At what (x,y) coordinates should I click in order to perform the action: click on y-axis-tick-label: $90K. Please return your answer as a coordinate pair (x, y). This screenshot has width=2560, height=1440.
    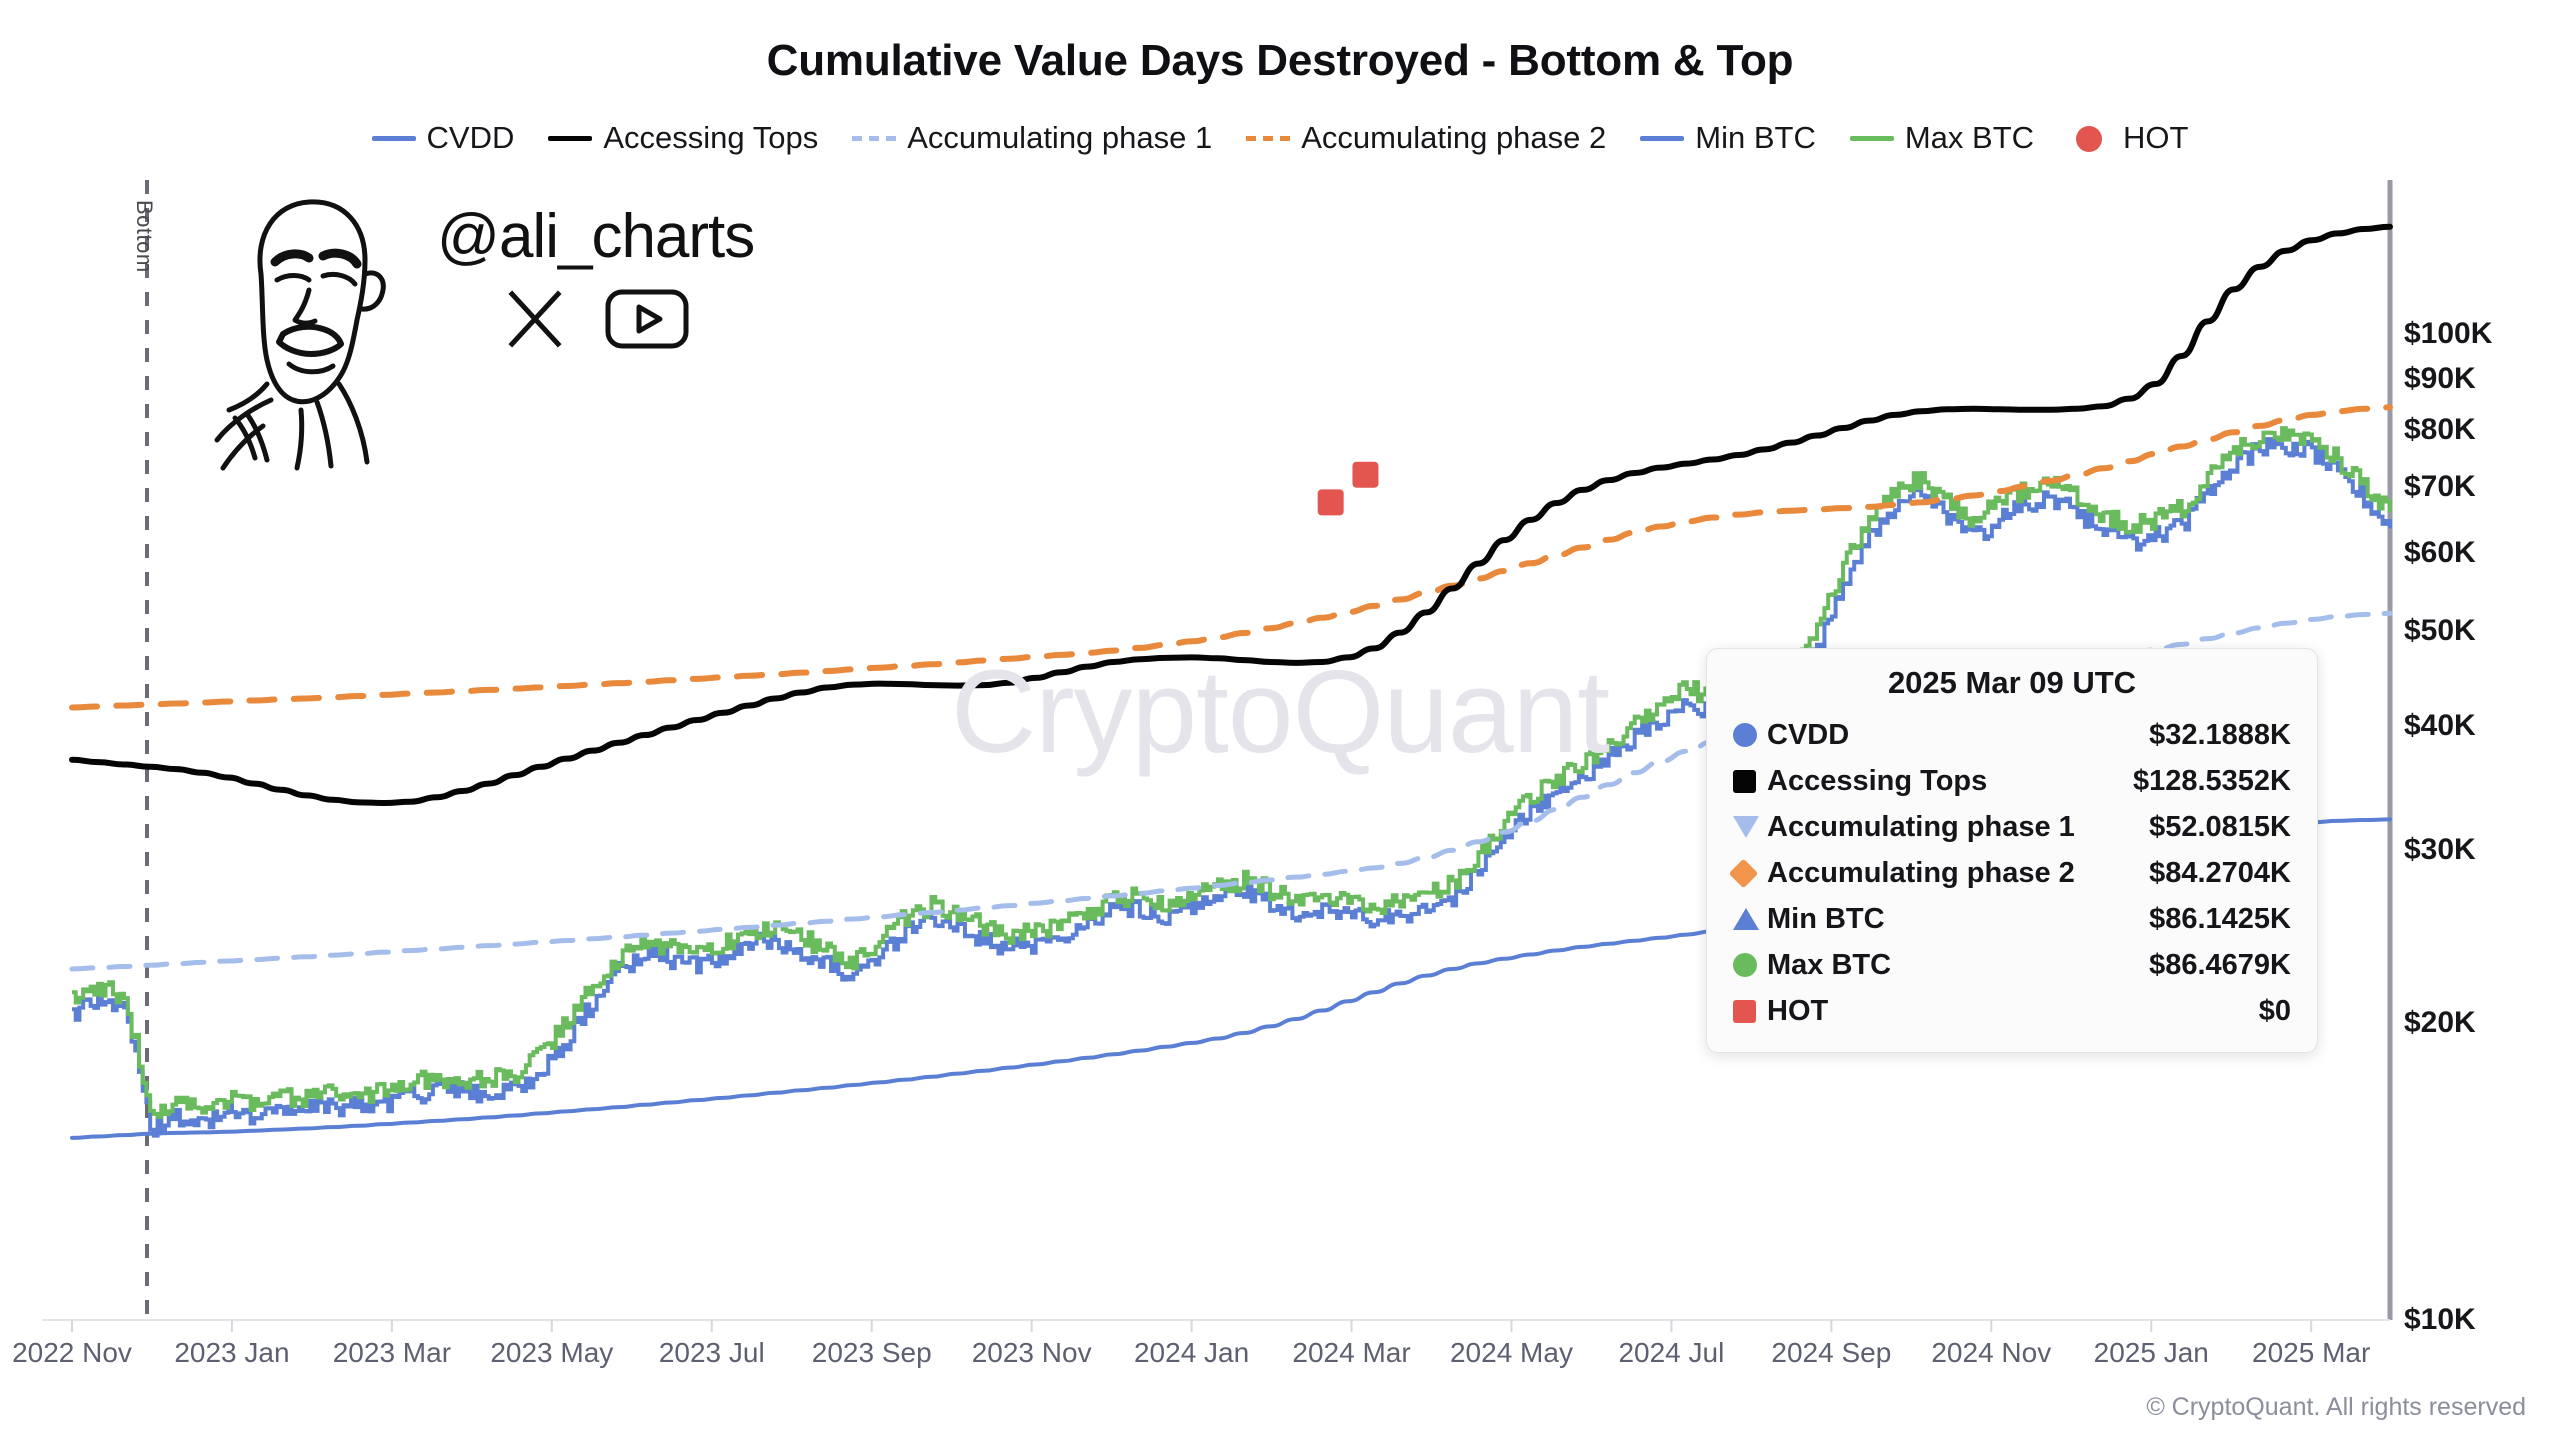
    Looking at the image, I should click on (2440, 379).